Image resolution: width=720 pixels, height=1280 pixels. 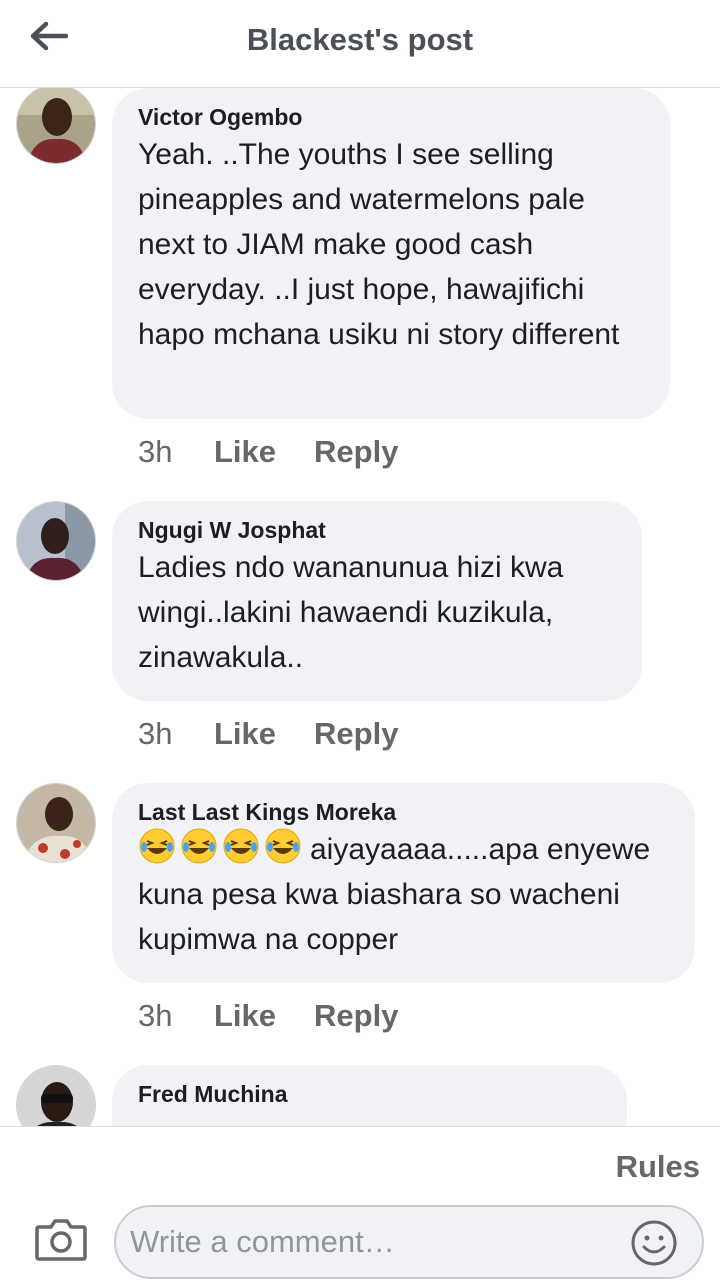 What do you see at coordinates (391, 117) in the screenshot?
I see `comment-author: Victor Ogembo` at bounding box center [391, 117].